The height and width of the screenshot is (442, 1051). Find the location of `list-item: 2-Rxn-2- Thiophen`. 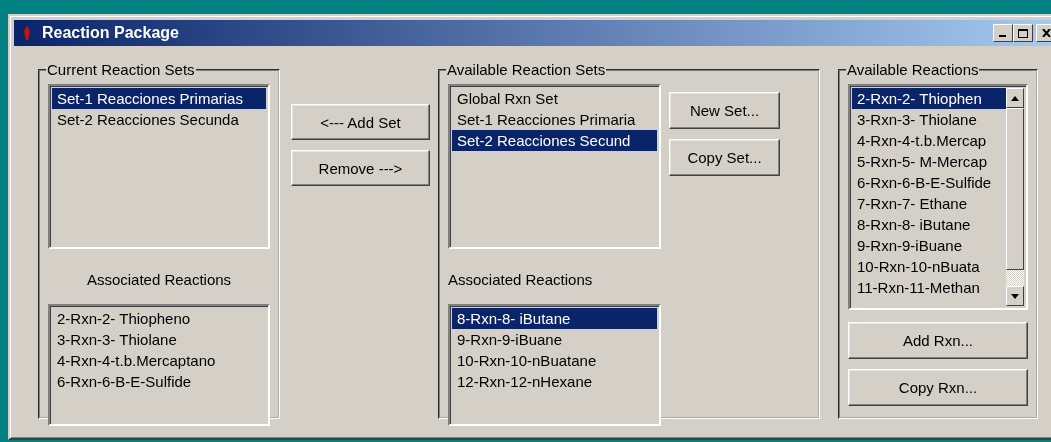

list-item: 2-Rxn-2- Thiophen is located at coordinates (929, 98).